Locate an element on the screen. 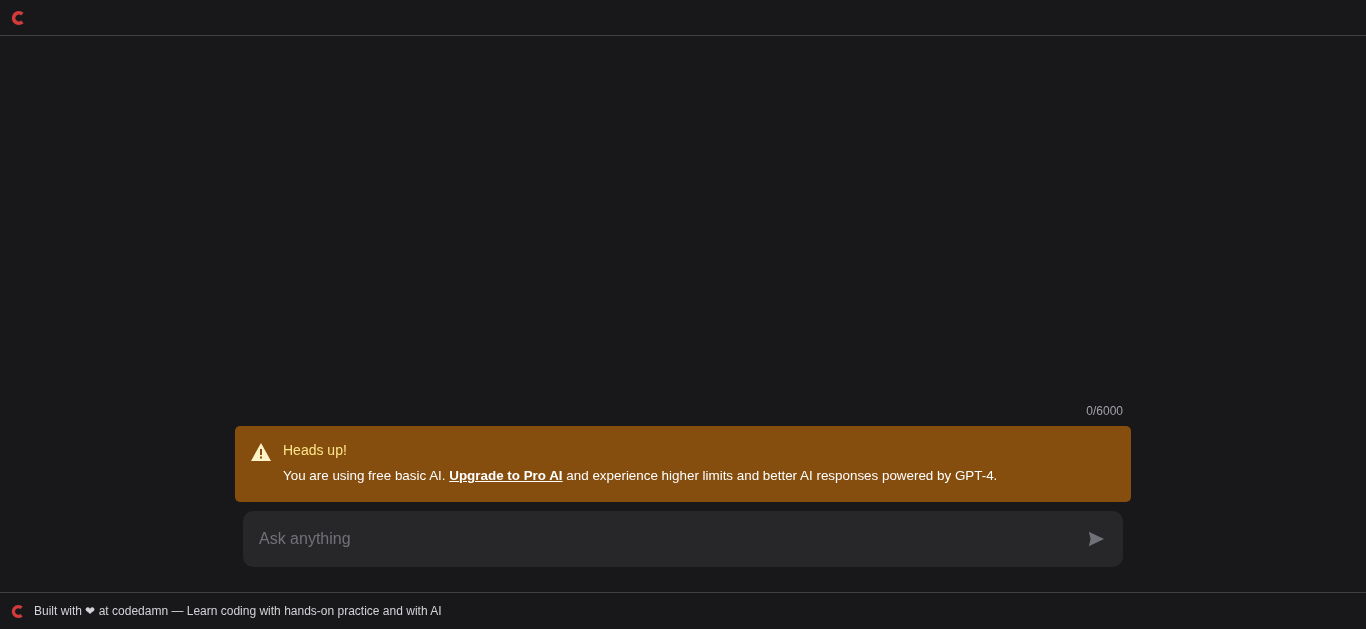  warning-icon is located at coordinates (261, 452).